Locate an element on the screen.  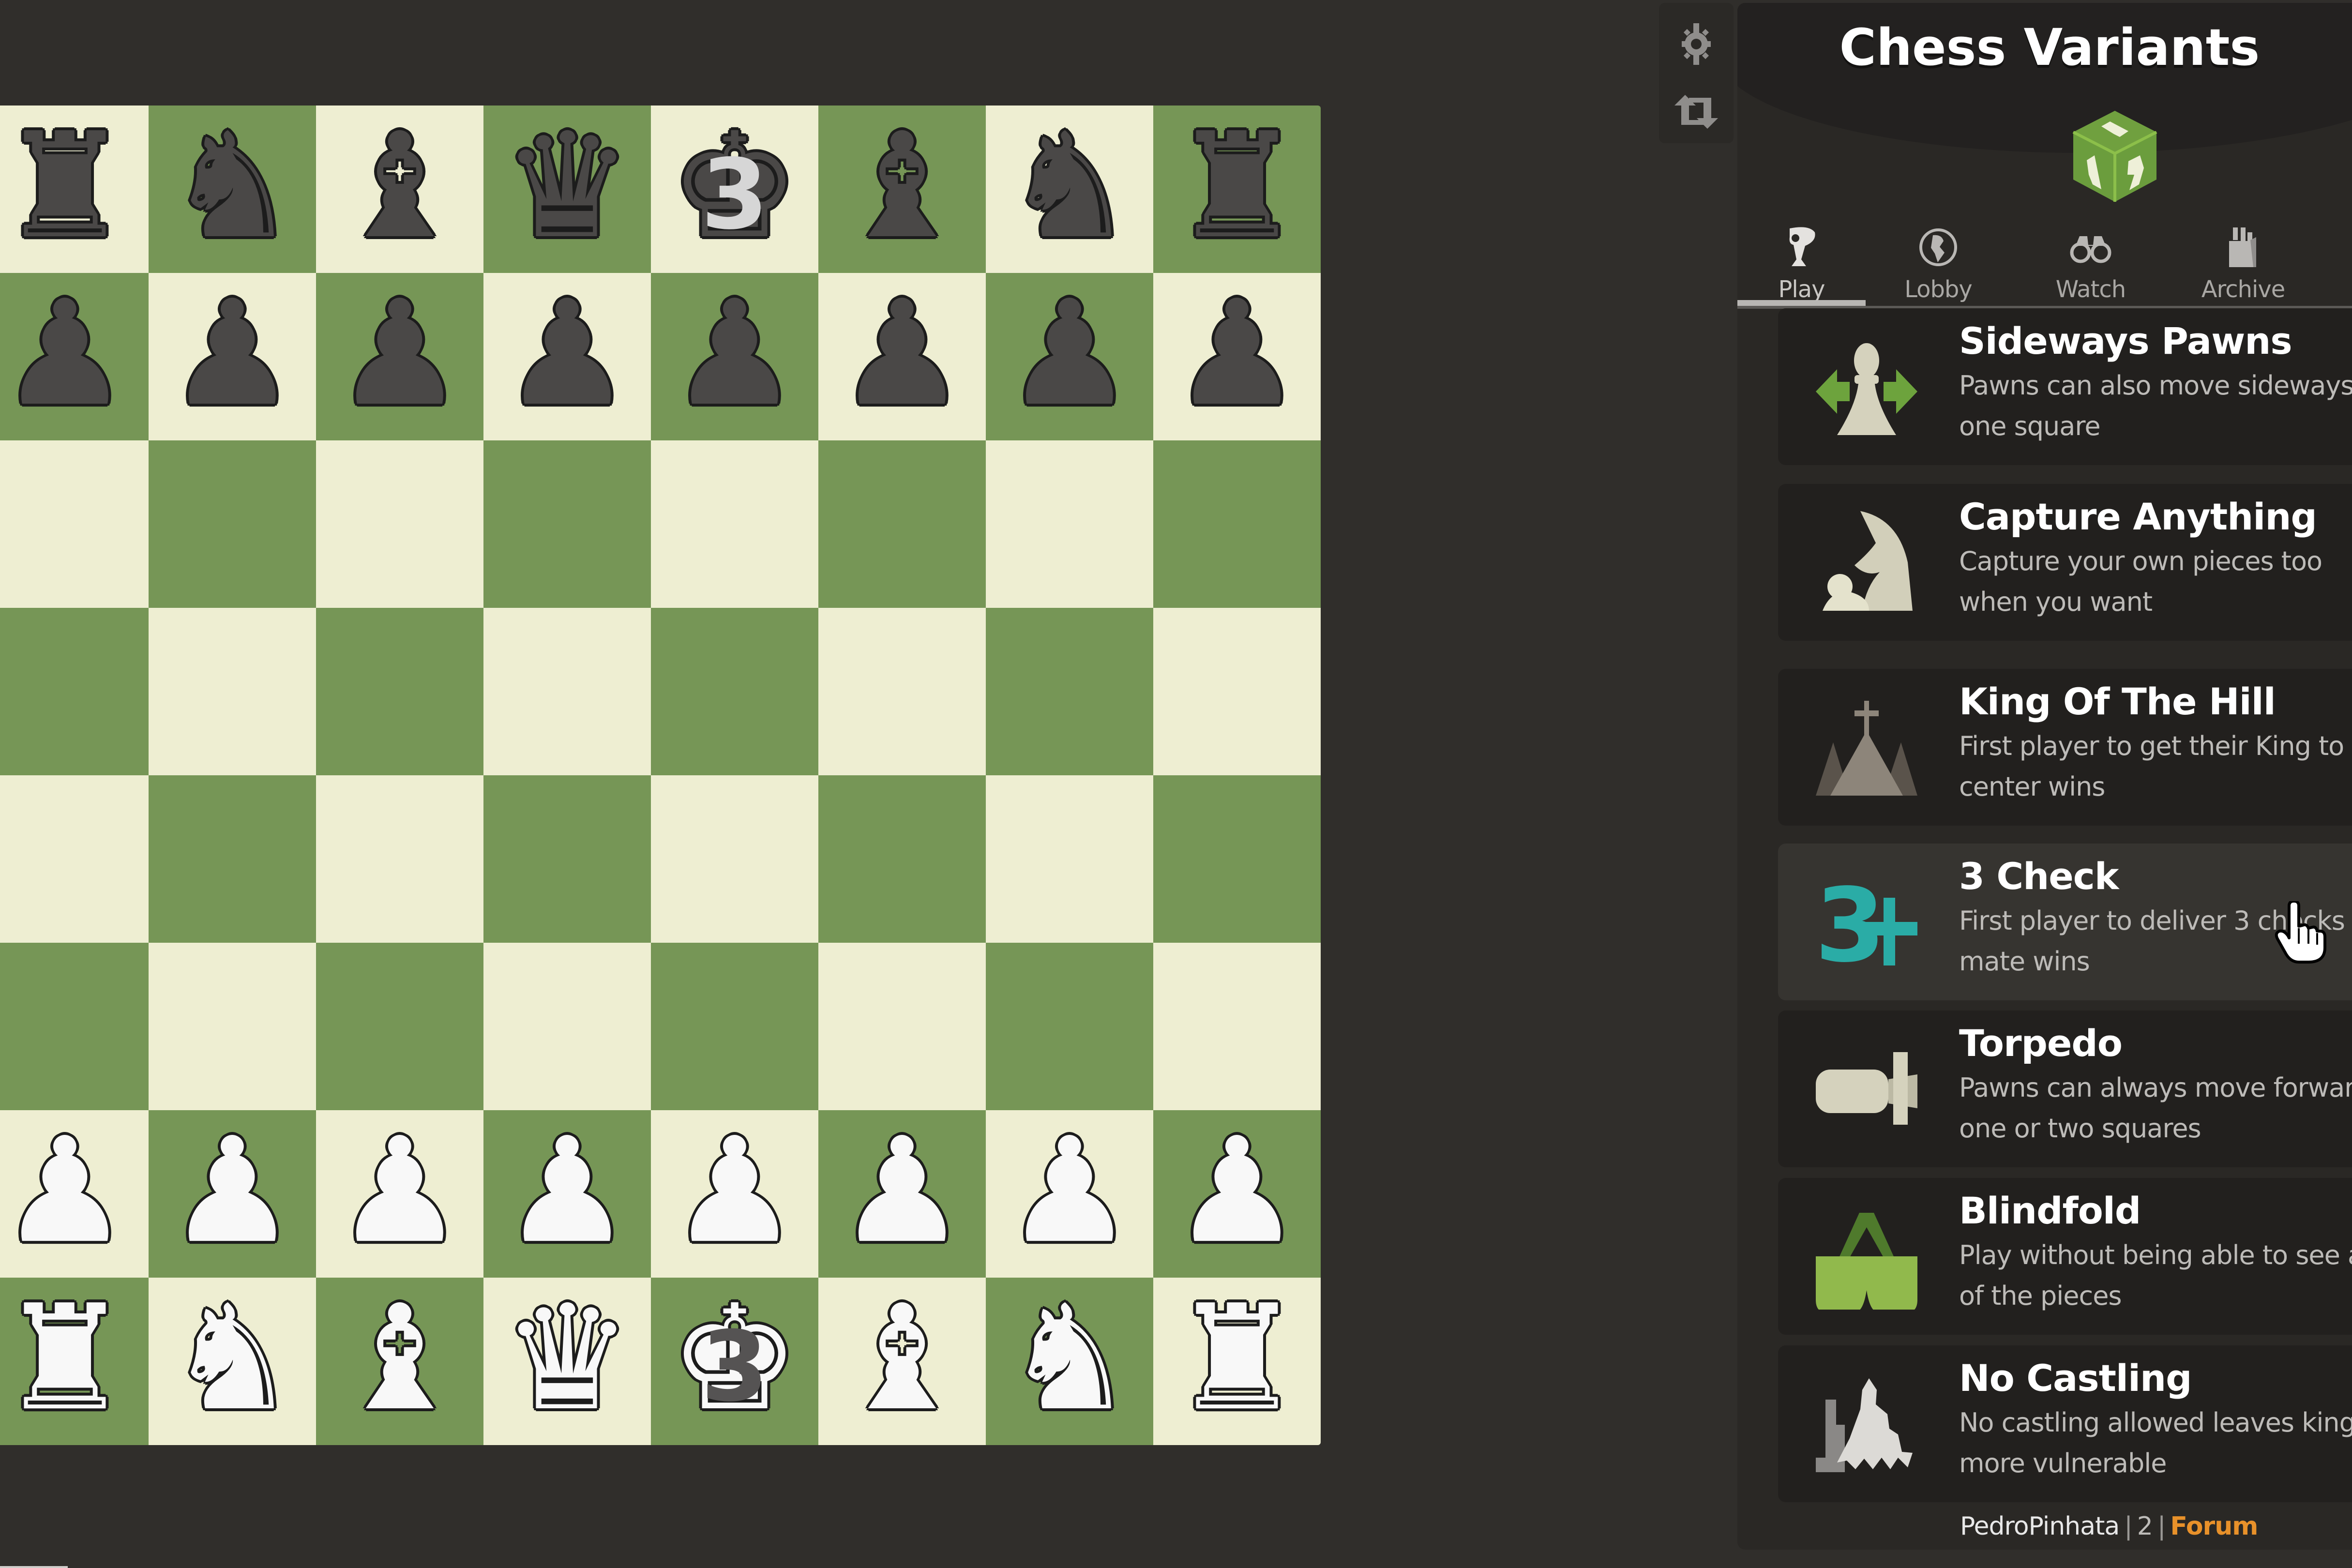
square-a8: ♜ is located at coordinates (74, 189).